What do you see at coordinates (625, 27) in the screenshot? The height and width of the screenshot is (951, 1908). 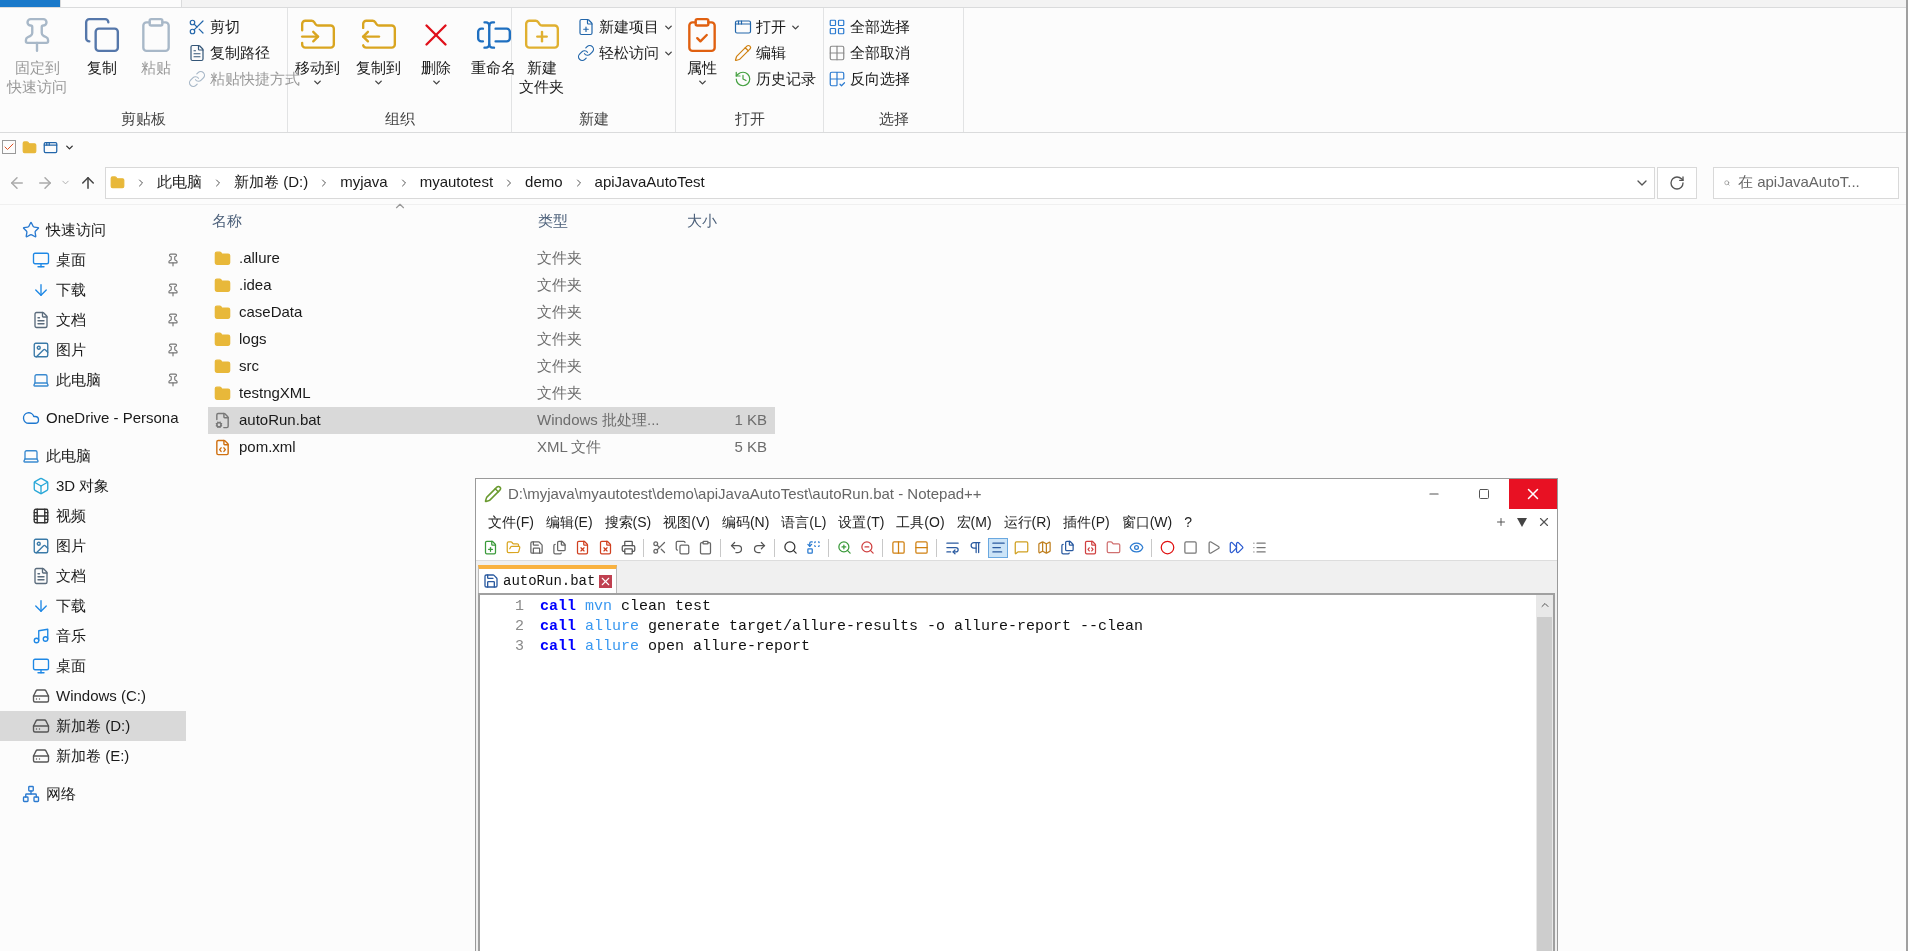 I see `ribbon-button: 新建项目` at bounding box center [625, 27].